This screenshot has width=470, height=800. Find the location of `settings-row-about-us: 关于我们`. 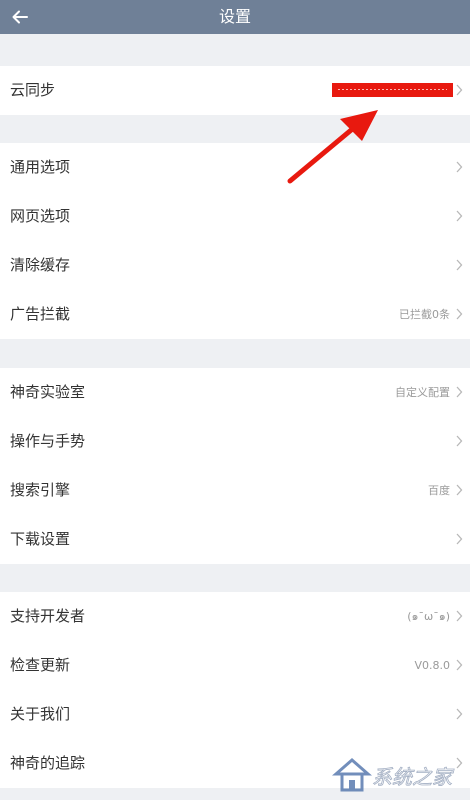

settings-row-about-us: 关于我们 is located at coordinates (235, 714).